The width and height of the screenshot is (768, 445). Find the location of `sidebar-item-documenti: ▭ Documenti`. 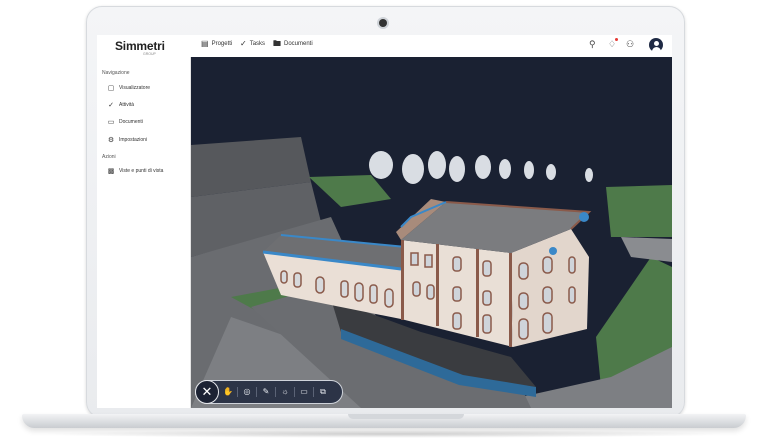

sidebar-item-documenti: ▭ Documenti is located at coordinates (125, 122).